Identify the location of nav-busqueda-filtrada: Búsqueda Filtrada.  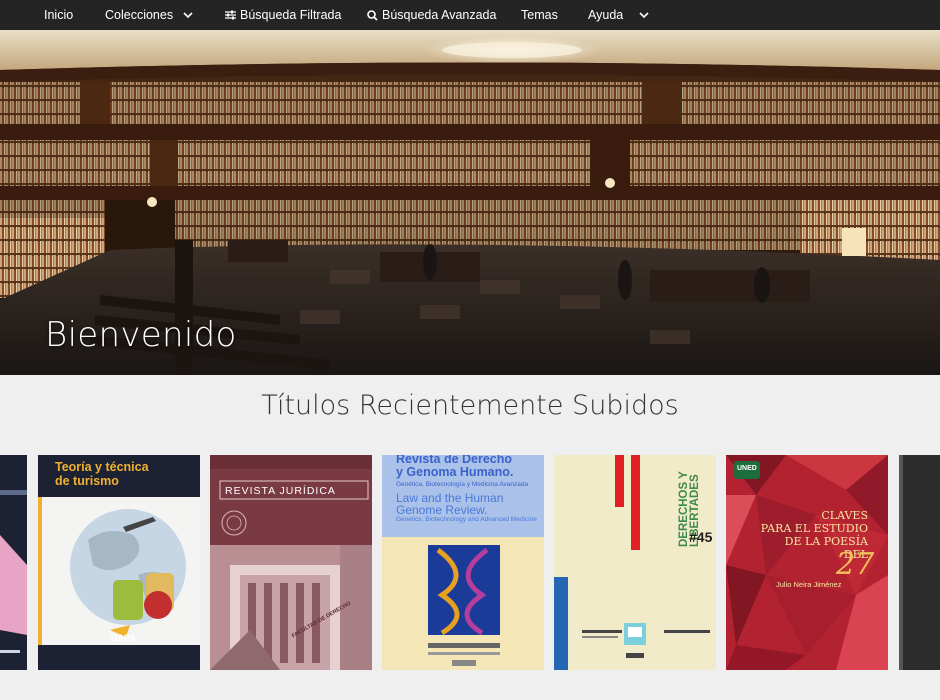
(283, 15).